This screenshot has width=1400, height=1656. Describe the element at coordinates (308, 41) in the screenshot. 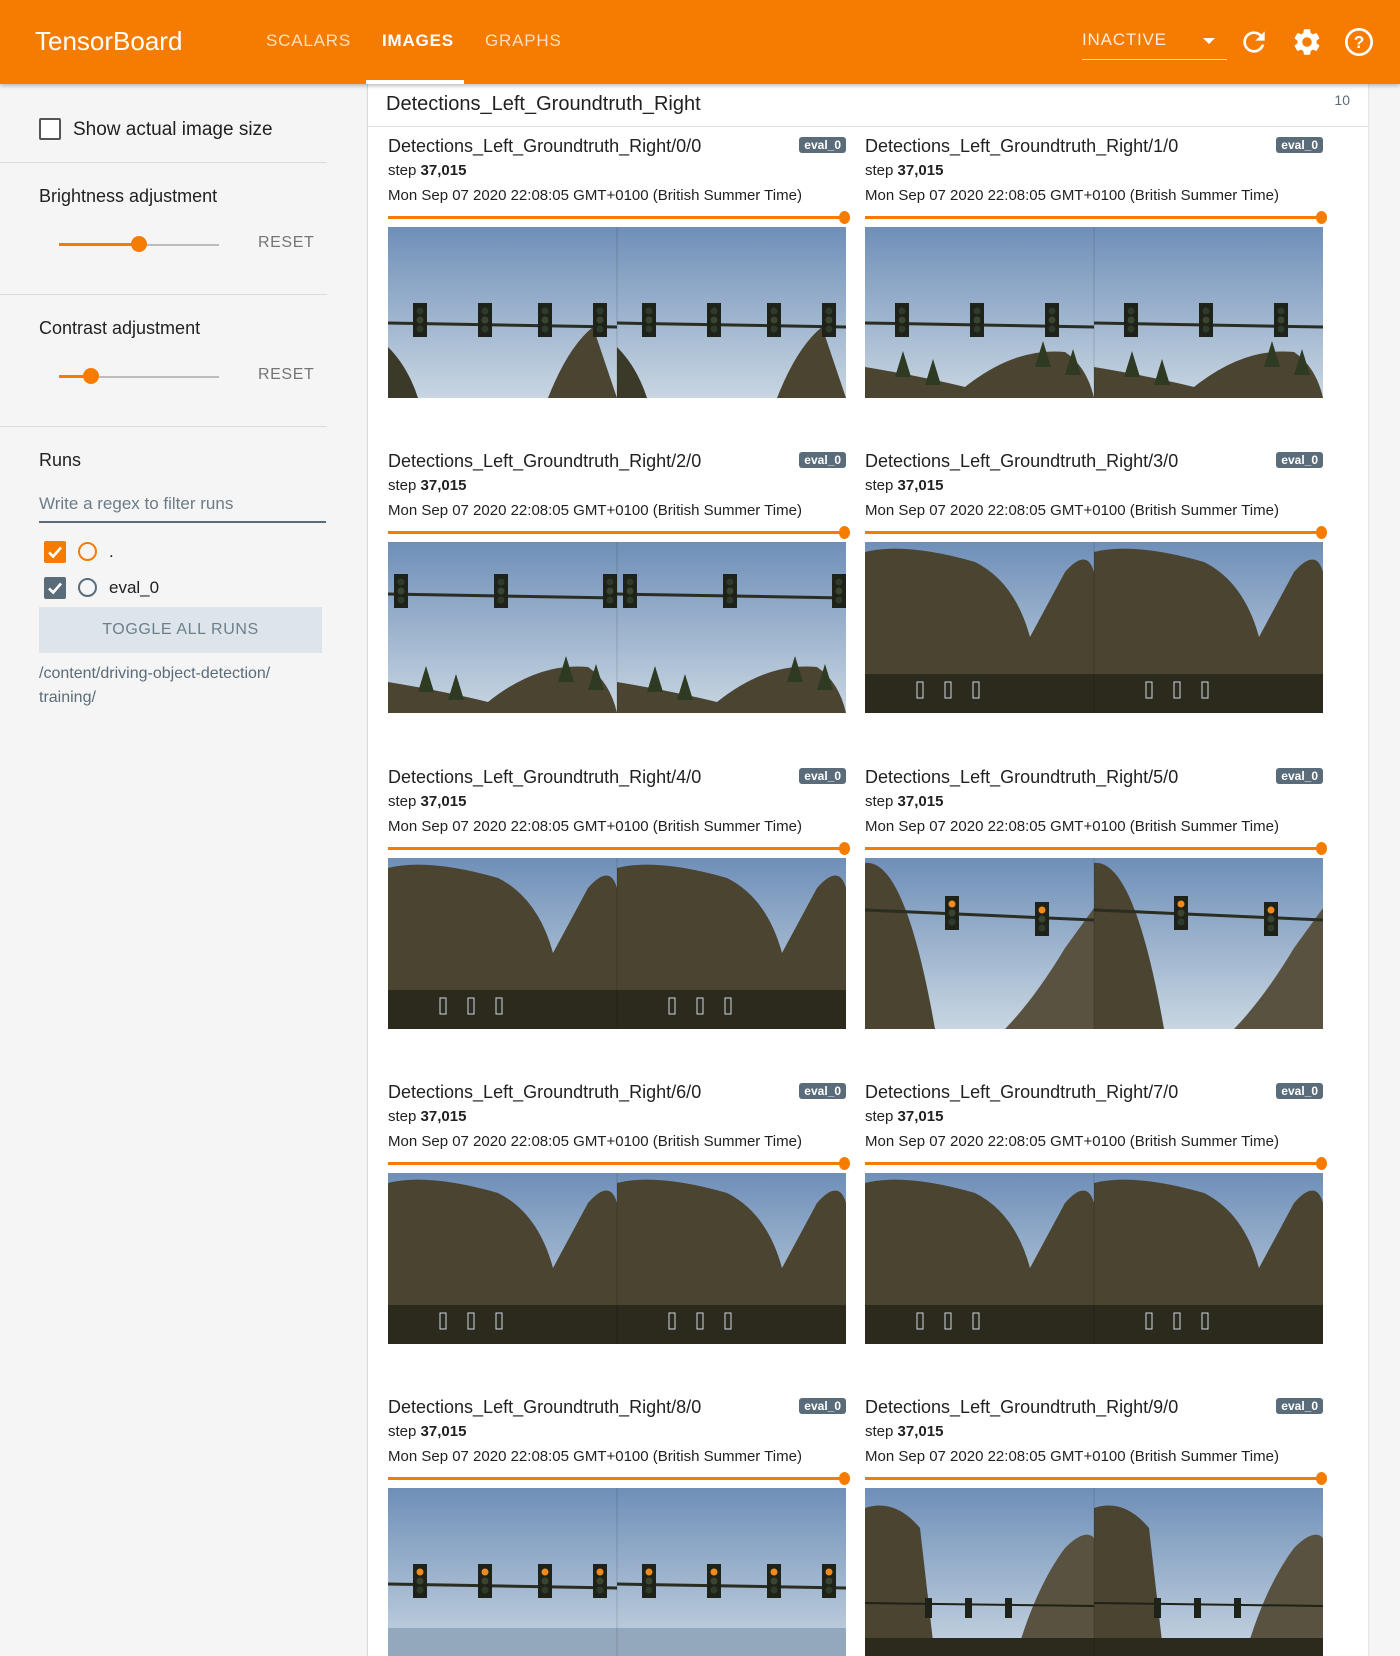

I see `tab-scalars: SCALARS` at that location.